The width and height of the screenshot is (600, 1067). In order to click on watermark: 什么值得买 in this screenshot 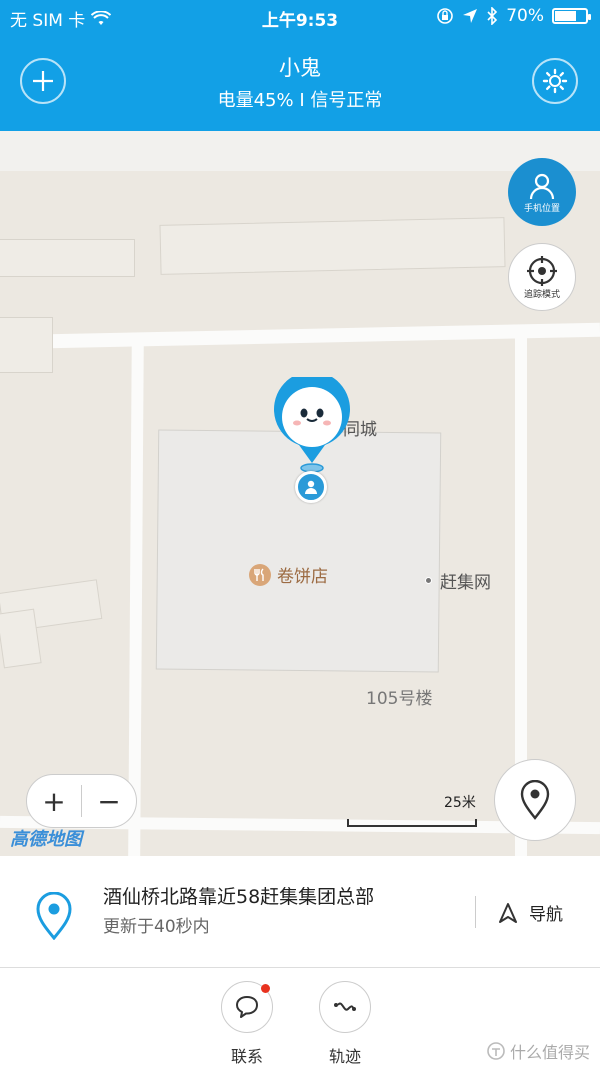, I will do `click(538, 1051)`.